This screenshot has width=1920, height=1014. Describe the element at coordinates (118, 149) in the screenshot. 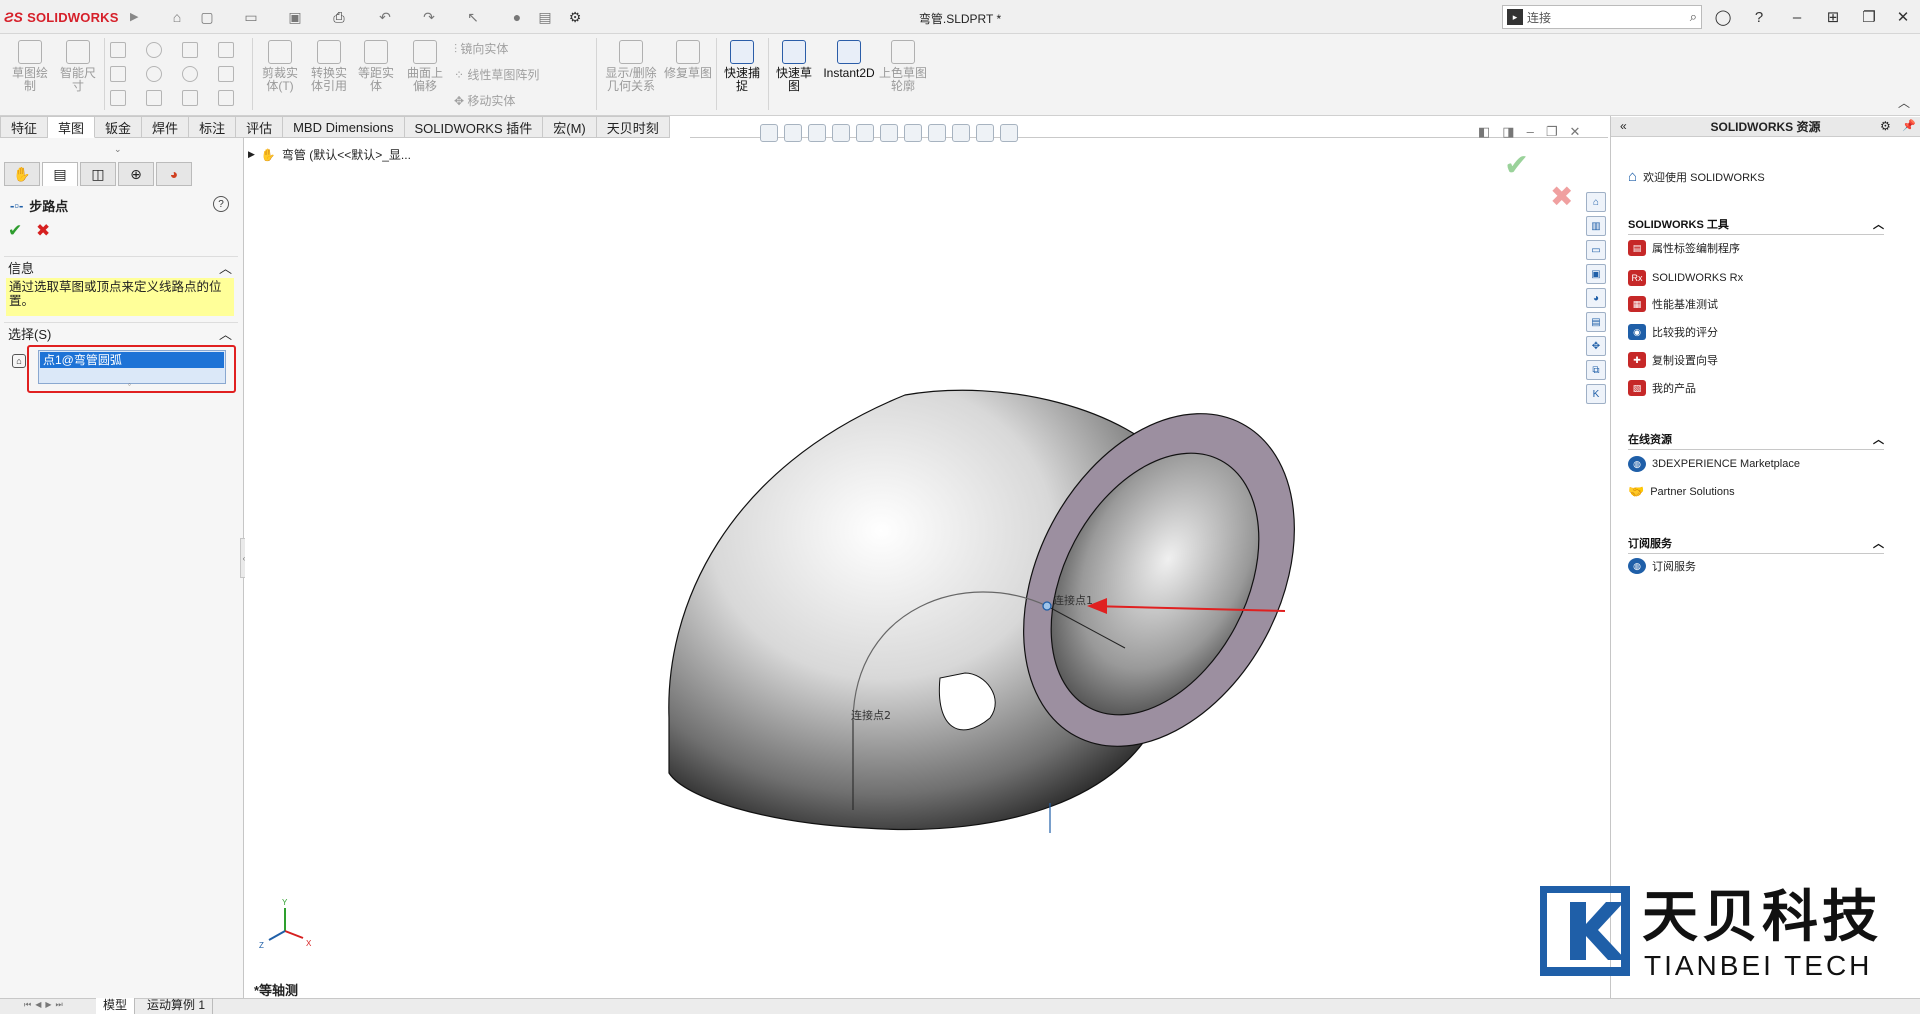

I see `panel-grip-icon: ⌄` at that location.